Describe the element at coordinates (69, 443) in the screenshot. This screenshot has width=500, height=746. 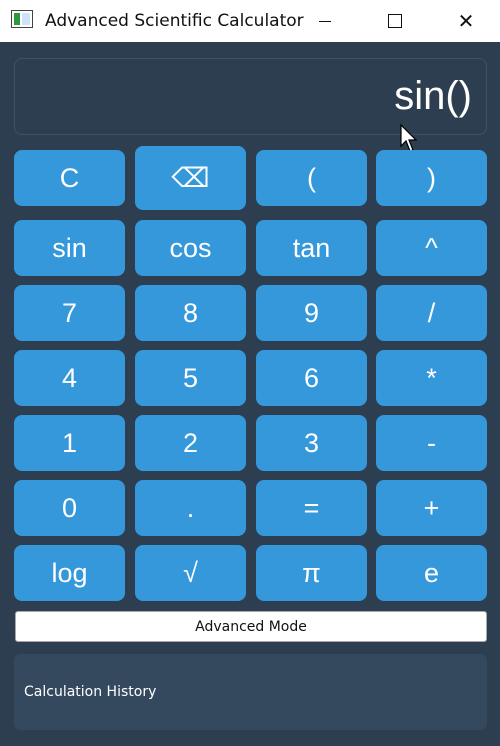
I see `key-1-button: 1` at that location.